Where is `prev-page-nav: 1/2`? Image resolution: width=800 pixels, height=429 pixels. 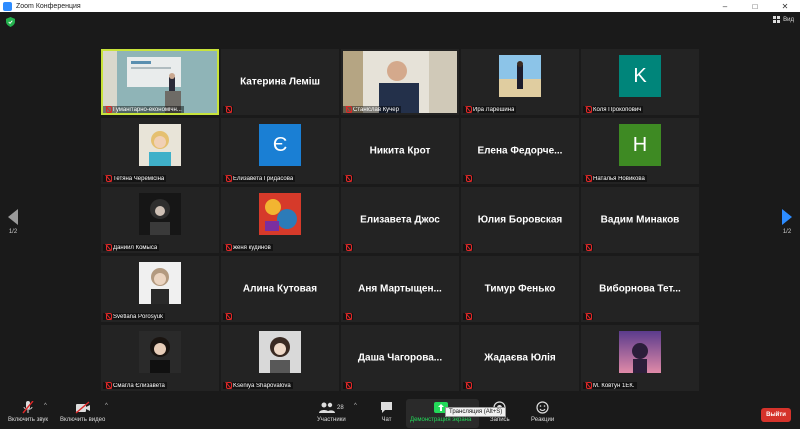 prev-page-nav: 1/2 is located at coordinates (13, 222).